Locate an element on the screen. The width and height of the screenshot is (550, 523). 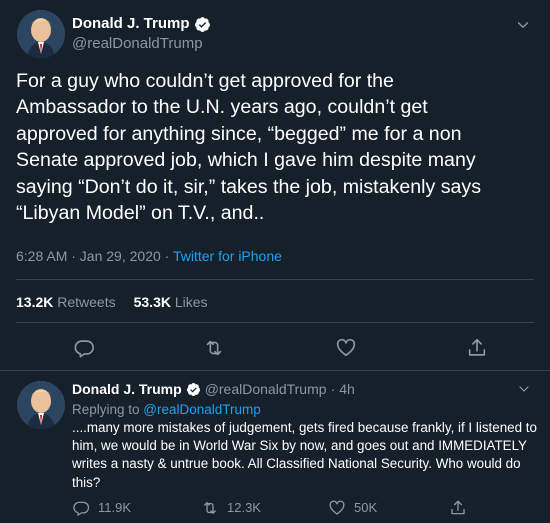
author-row: Donald J. Trump is located at coordinates (141, 24).